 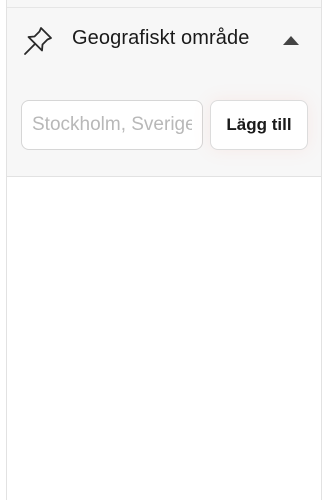 I want to click on add-location-button: Lägg till, so click(x=259, y=125).